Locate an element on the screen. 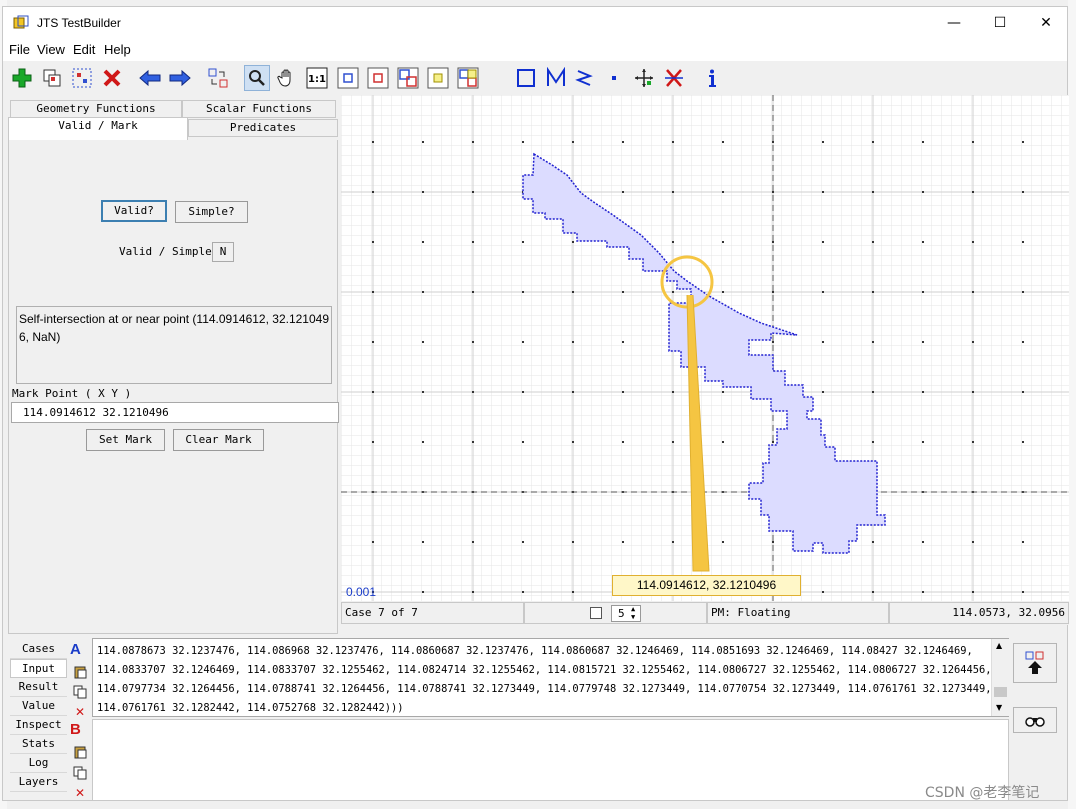 The height and width of the screenshot is (809, 1076). minimize-button: — is located at coordinates (954, 23).